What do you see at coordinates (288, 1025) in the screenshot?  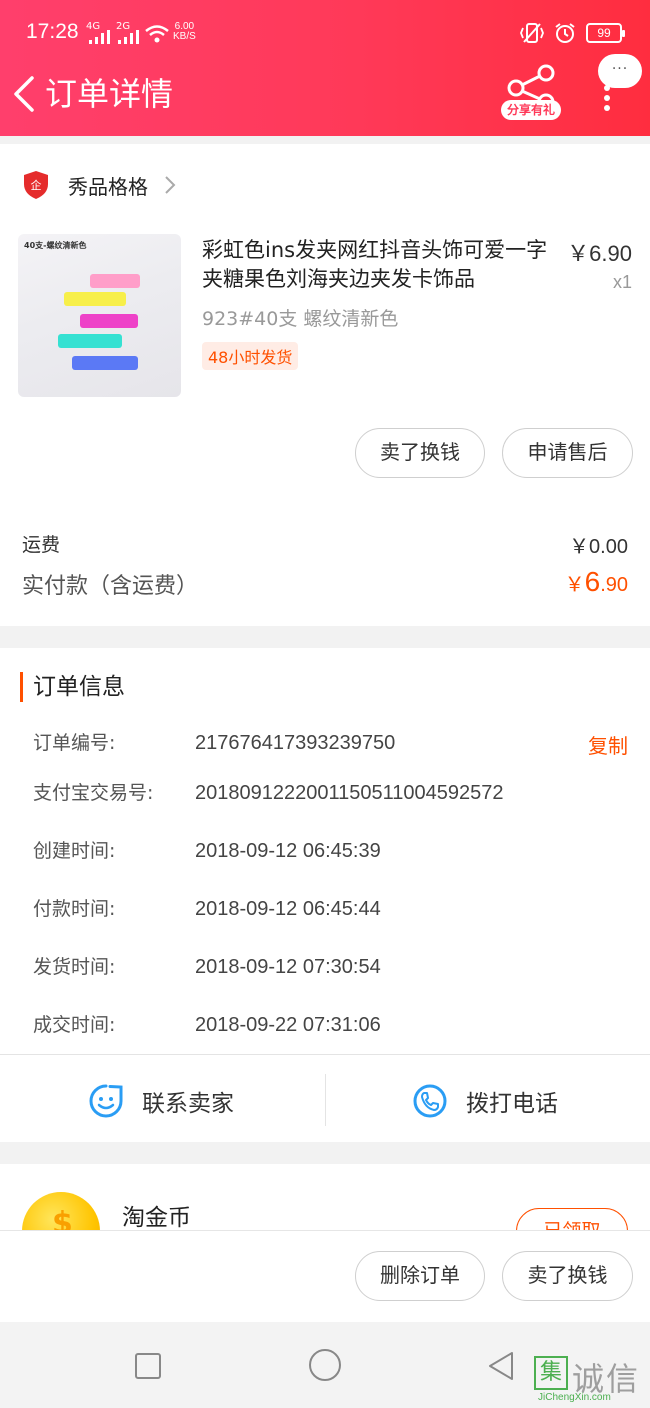 I see `info-value: 2018-09-22 07:31:06` at bounding box center [288, 1025].